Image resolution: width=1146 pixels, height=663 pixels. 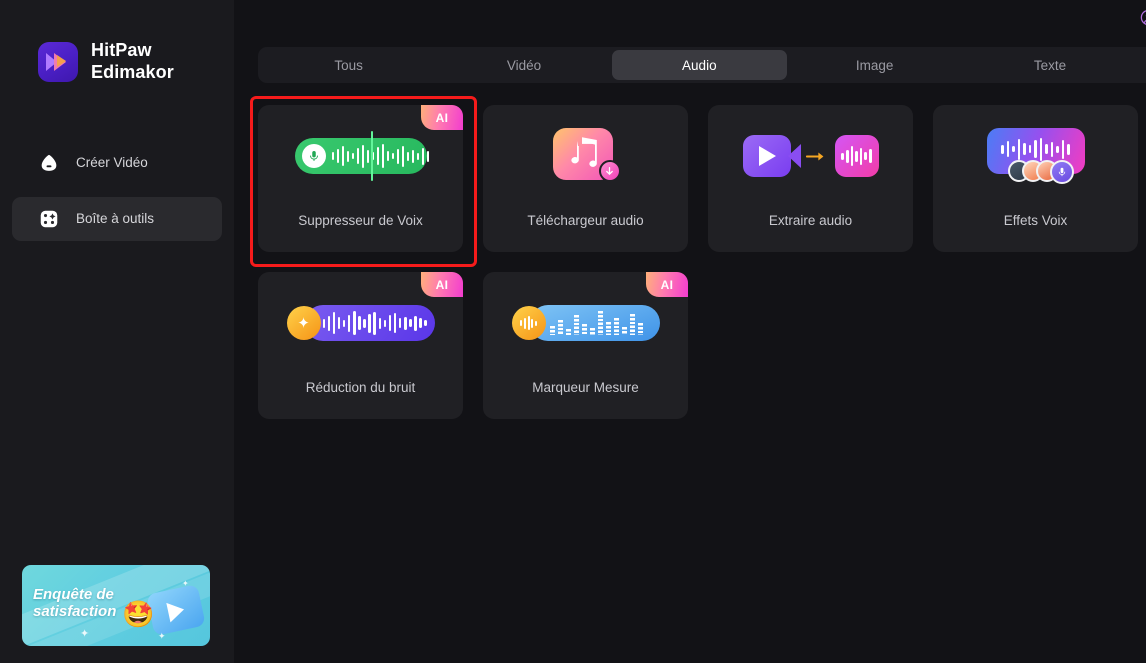 I want to click on hitpaw-logo-icon, so click(x=58, y=61).